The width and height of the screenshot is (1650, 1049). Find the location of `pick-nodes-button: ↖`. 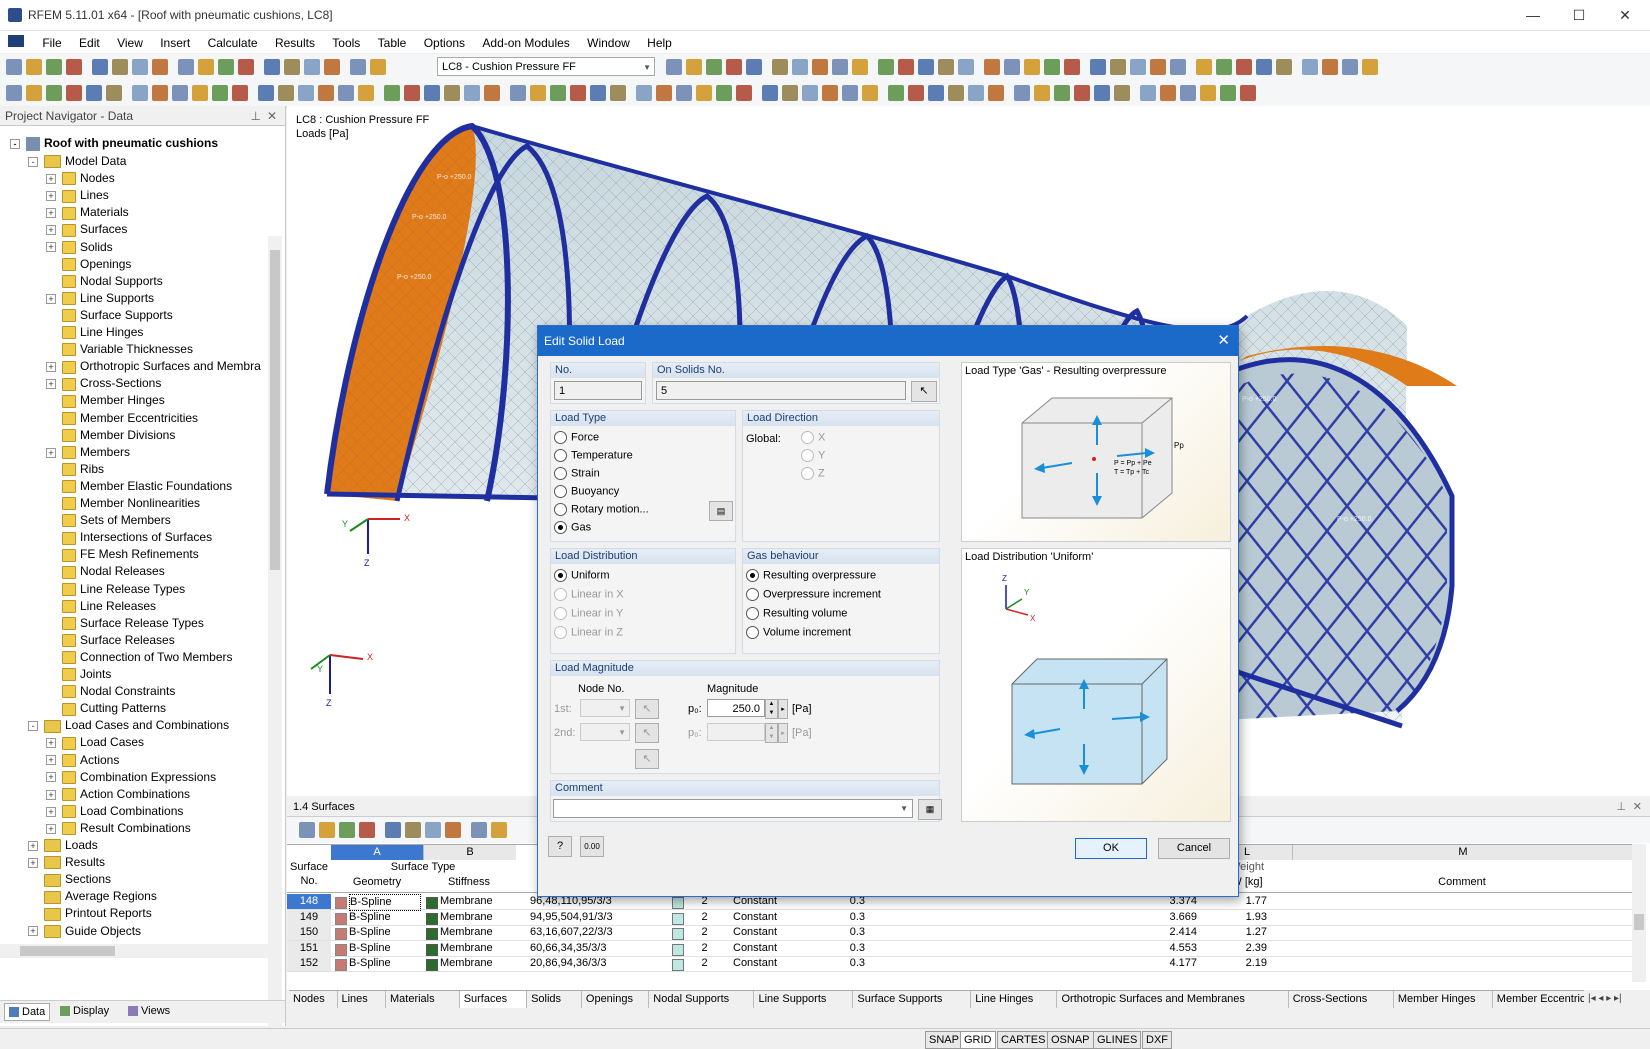

pick-nodes-button: ↖ is located at coordinates (647, 759).